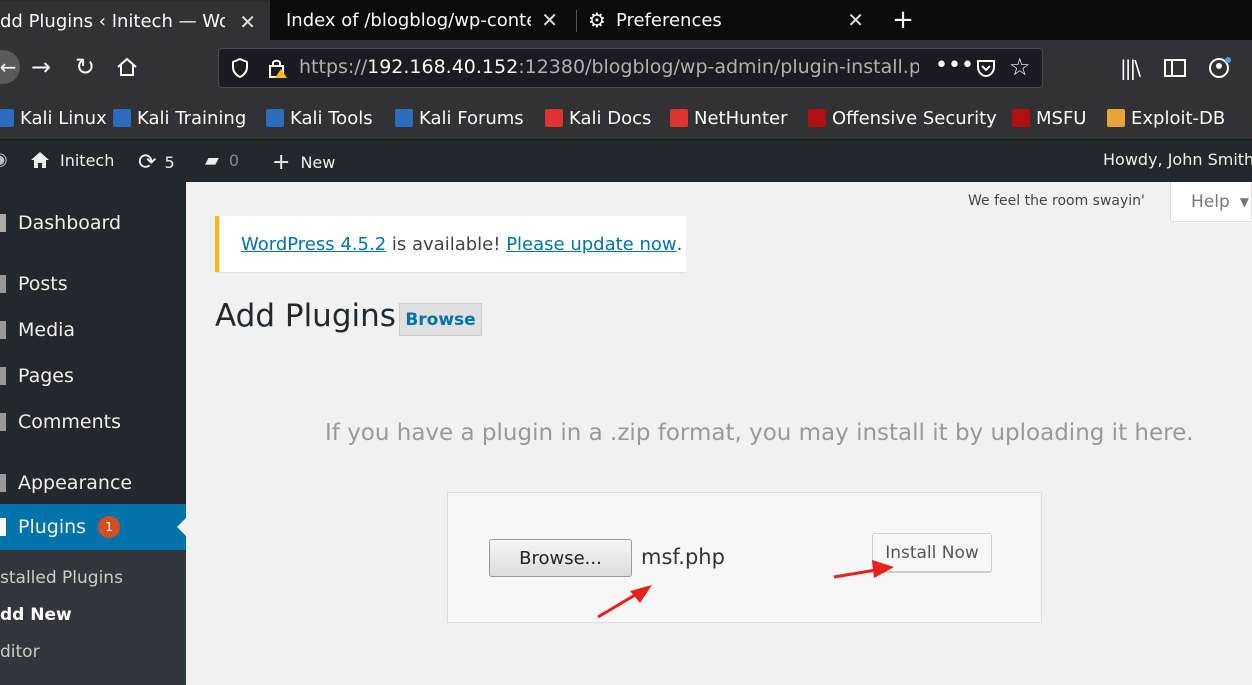 The image size is (1252, 685). I want to click on help-label: Help, so click(1210, 201).